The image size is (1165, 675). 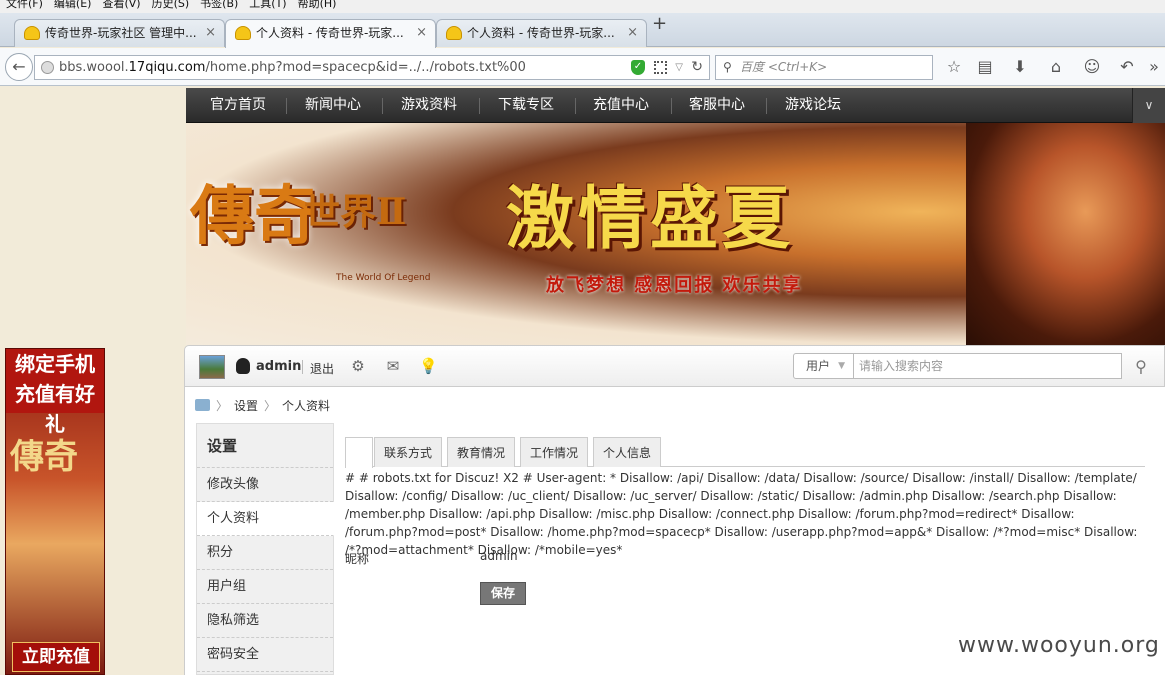 I want to click on browser-tab: 个人资料 - 传奇世界-玩家... ×, so click(x=541, y=33).